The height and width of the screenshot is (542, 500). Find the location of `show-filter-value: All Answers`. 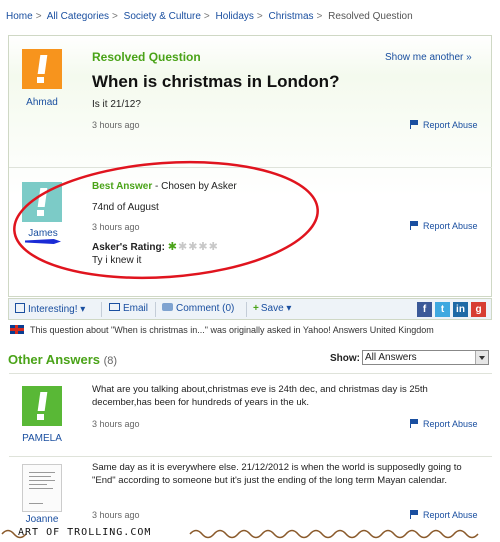

show-filter-value: All Answers is located at coordinates (391, 357).